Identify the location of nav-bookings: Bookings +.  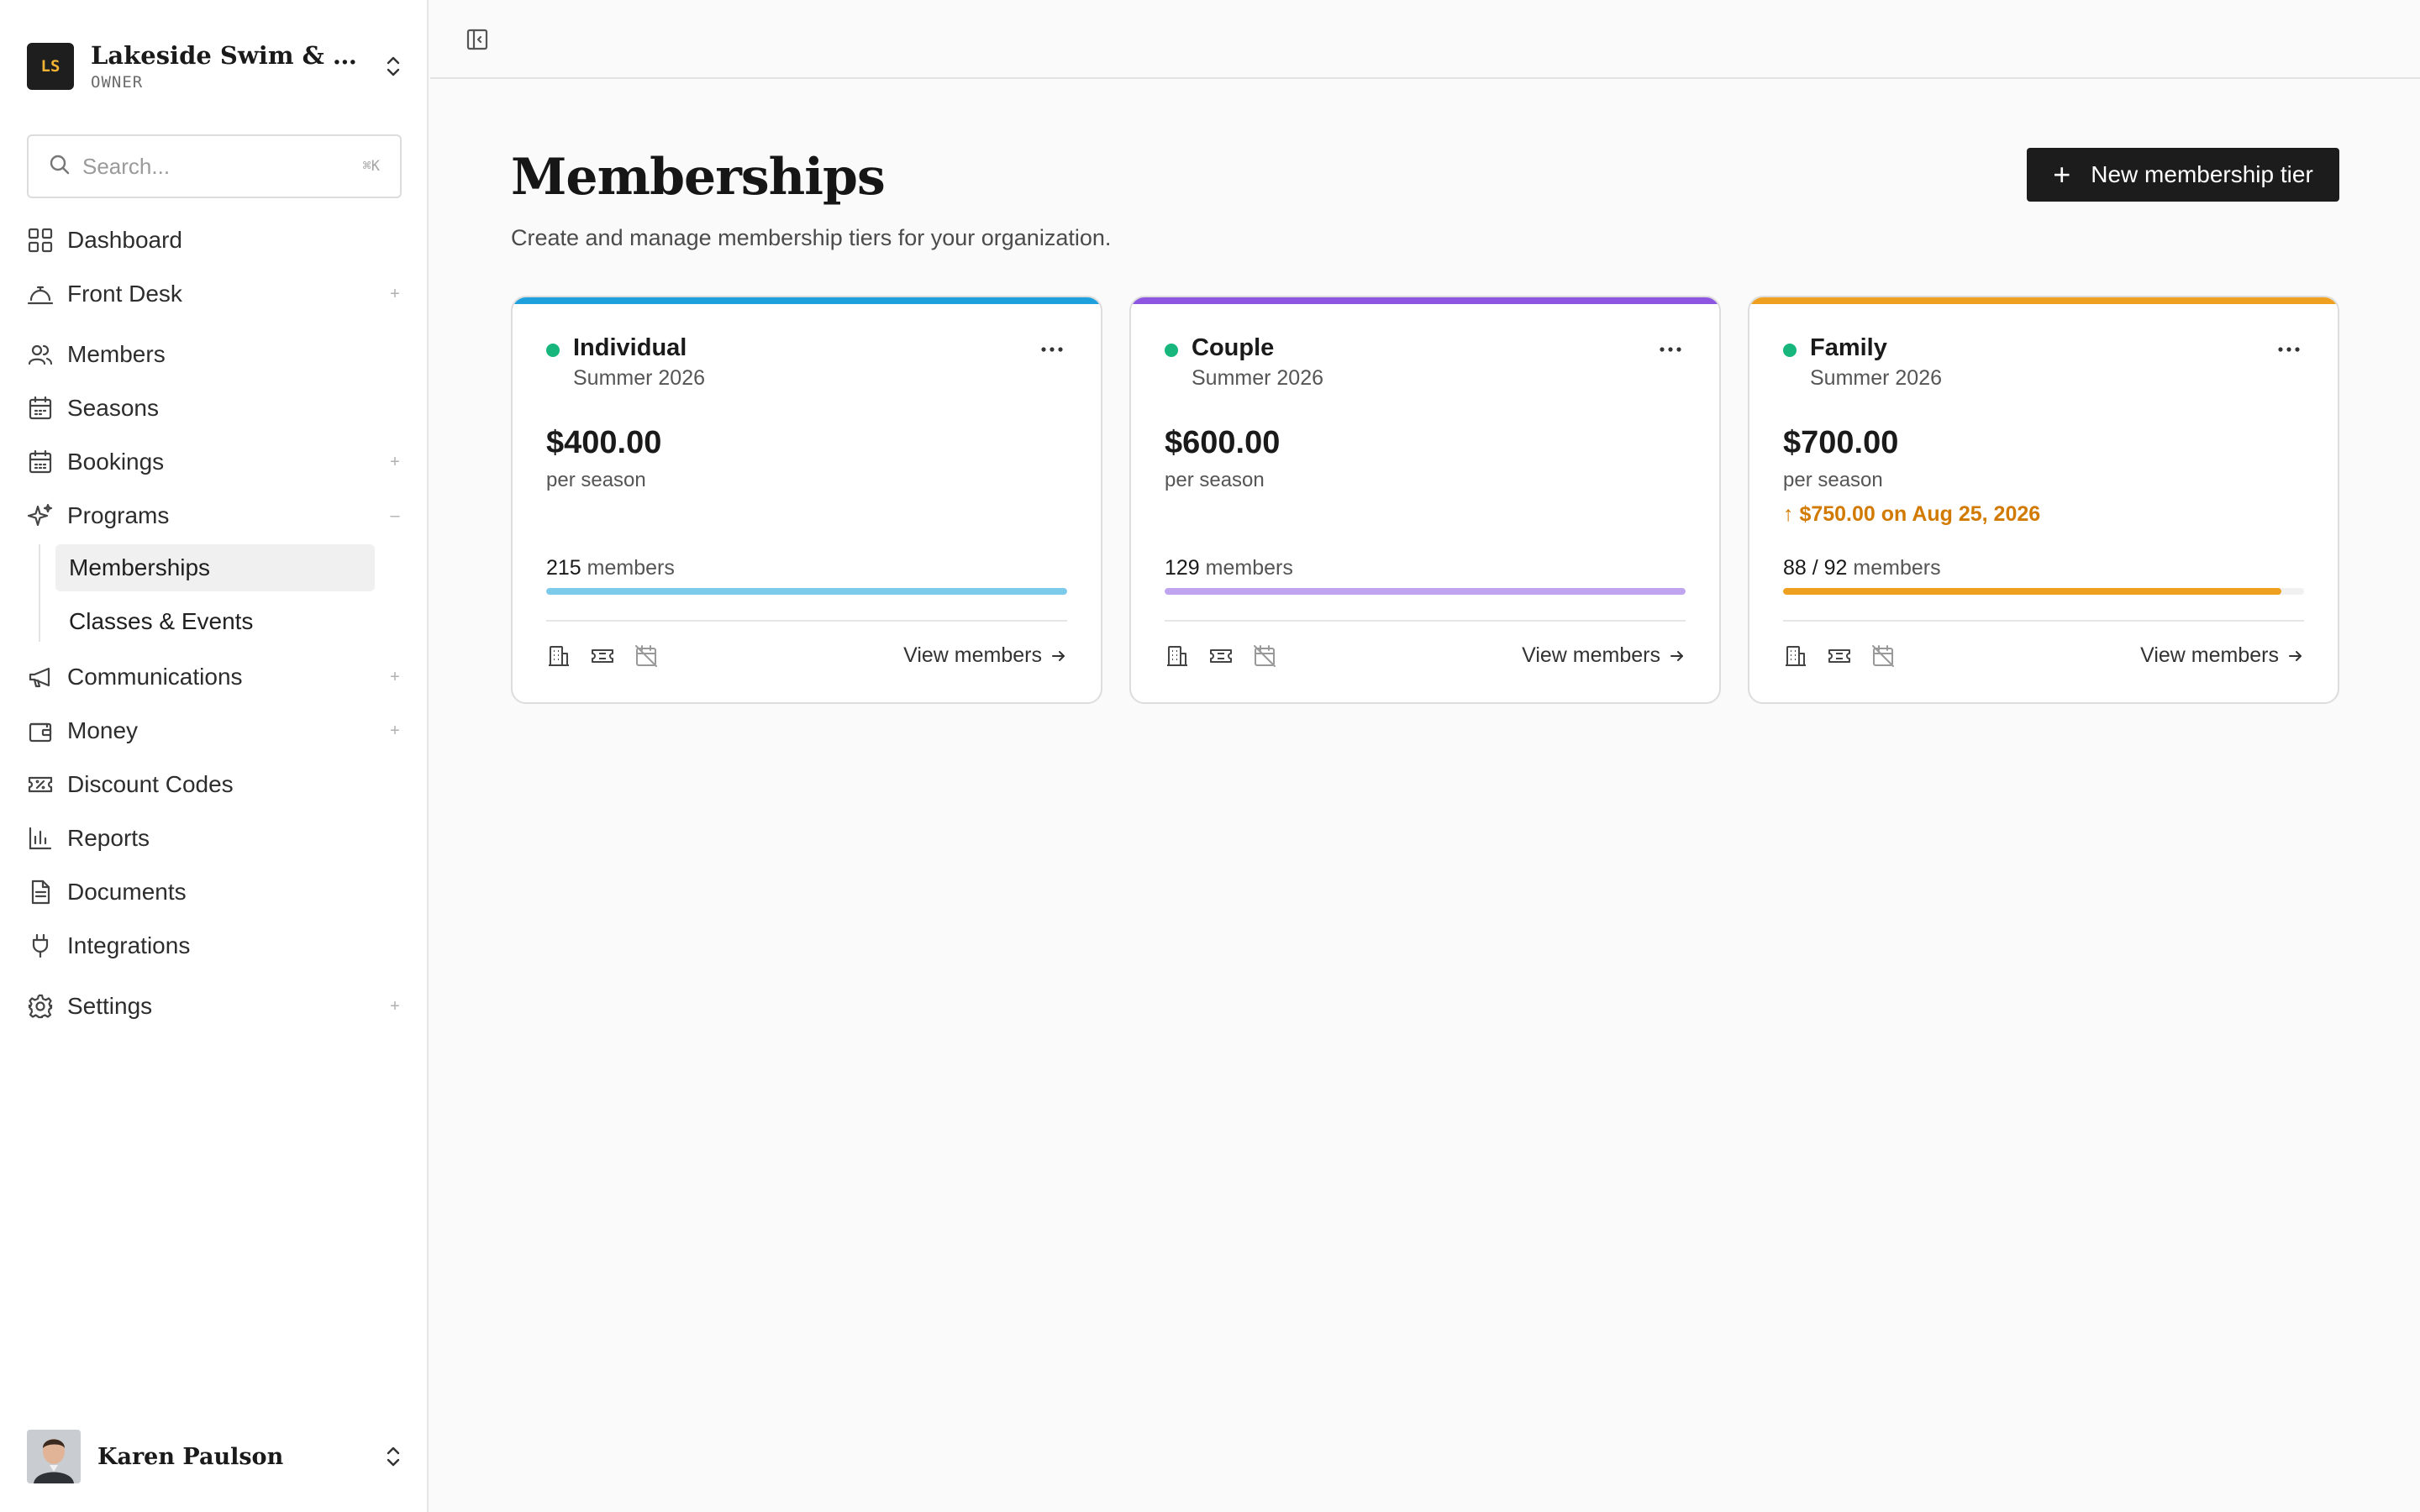
(214, 462).